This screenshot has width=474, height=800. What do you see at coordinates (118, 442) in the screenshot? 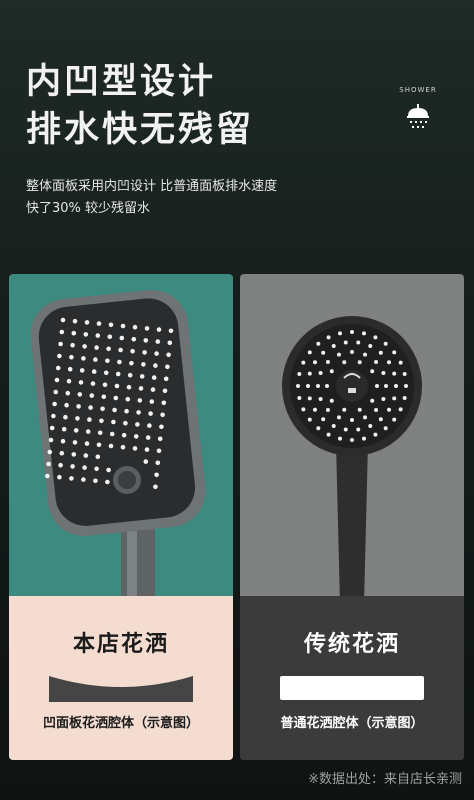
I see `square-shower-head-image` at bounding box center [118, 442].